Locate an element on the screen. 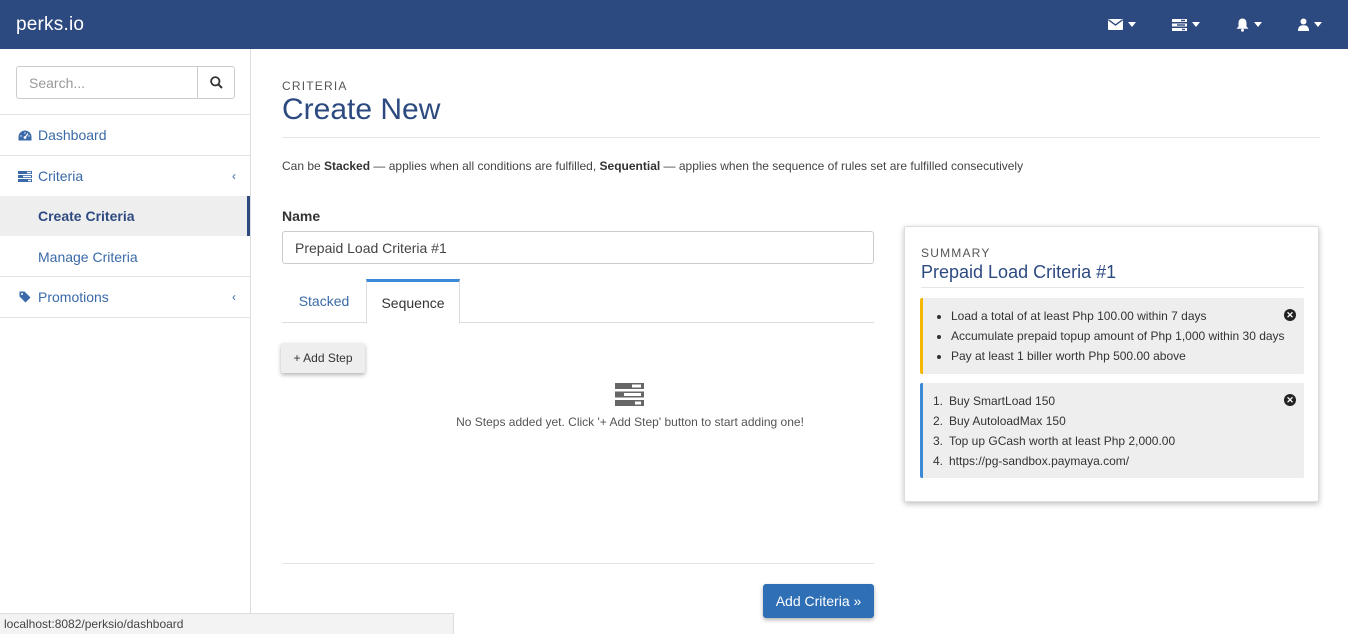  list-text: https://pg-sandbox.paymaya.com/ is located at coordinates (1039, 461).